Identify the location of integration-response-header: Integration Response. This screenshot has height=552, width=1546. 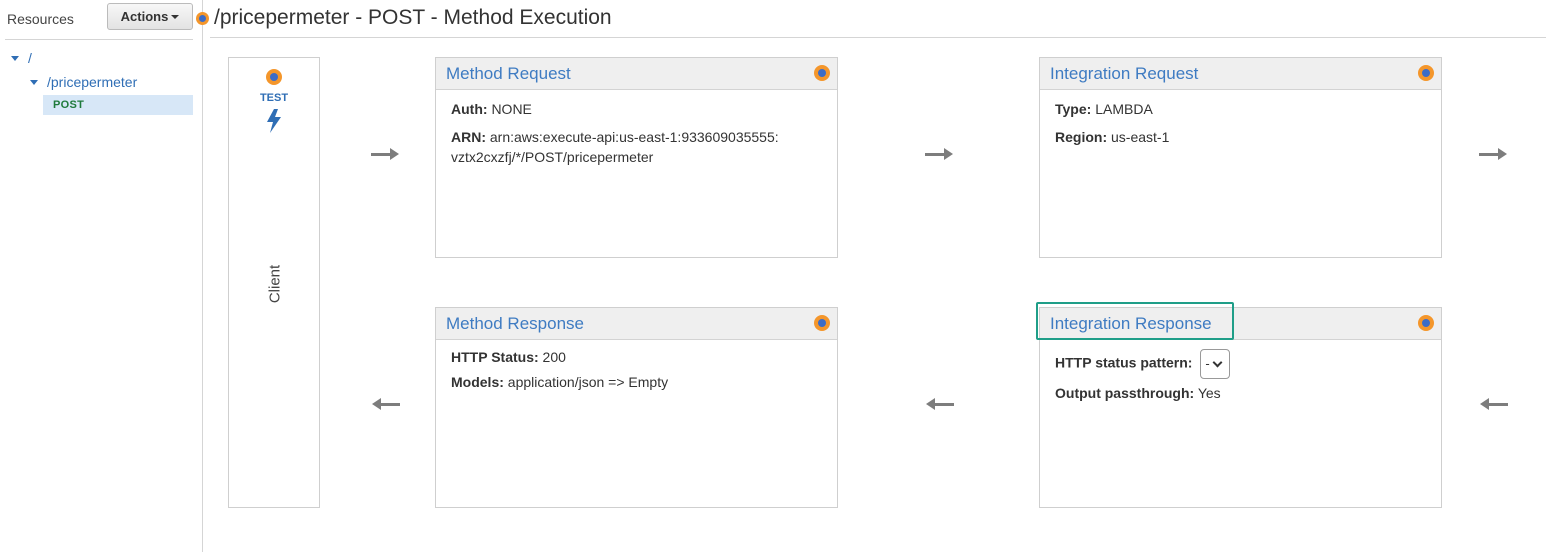
(1240, 324).